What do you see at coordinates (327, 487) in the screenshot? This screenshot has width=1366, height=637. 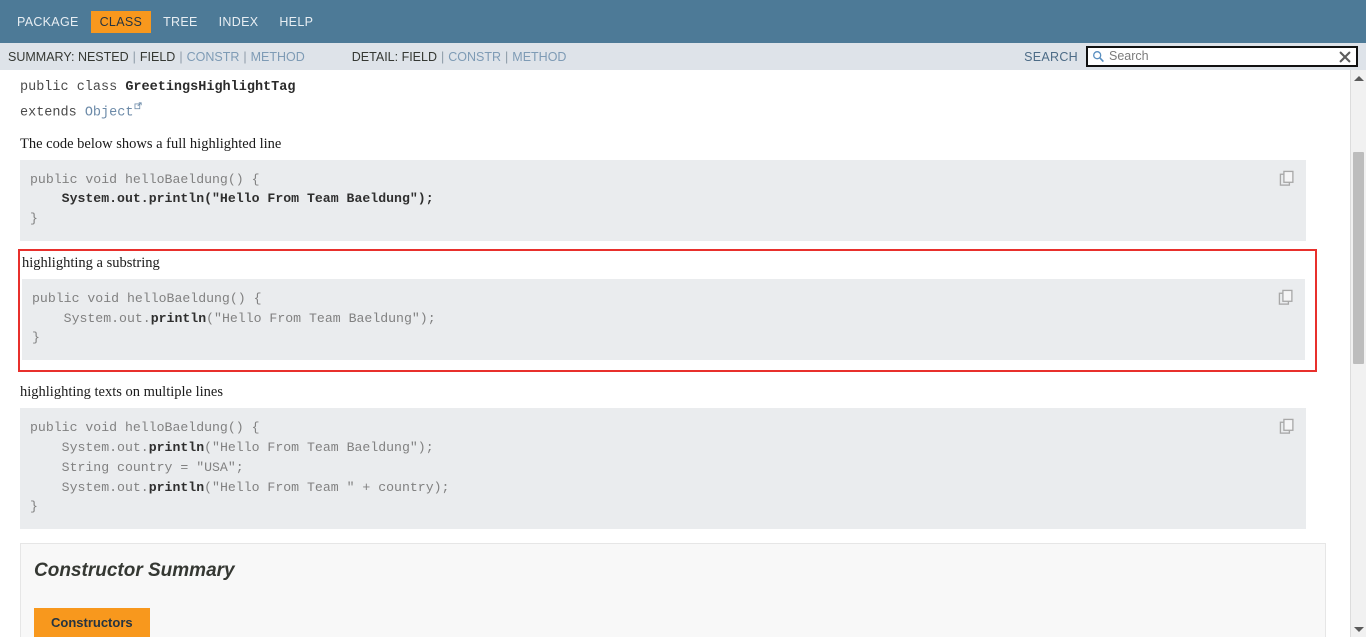 I see `code-fragment: ("Hello From Team " + country);` at bounding box center [327, 487].